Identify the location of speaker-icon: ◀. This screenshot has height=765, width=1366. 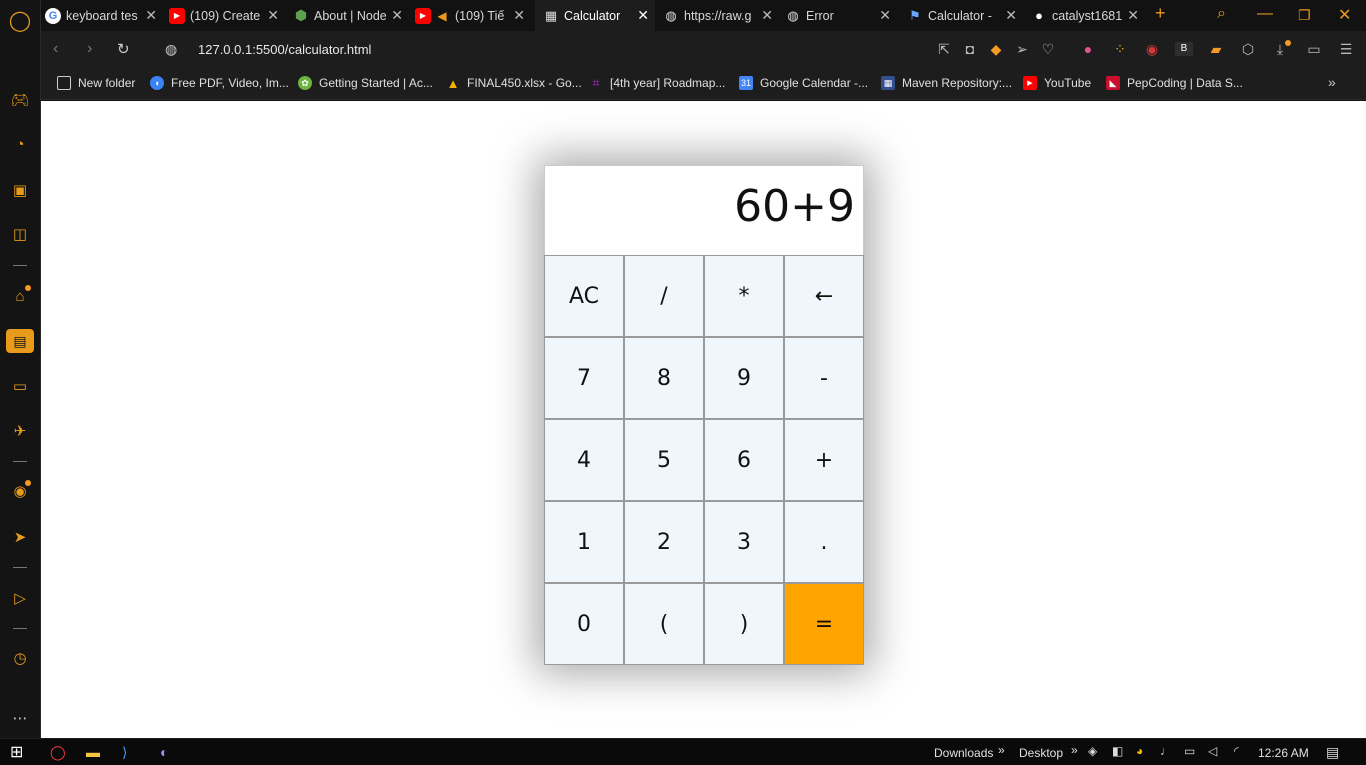
(442, 16).